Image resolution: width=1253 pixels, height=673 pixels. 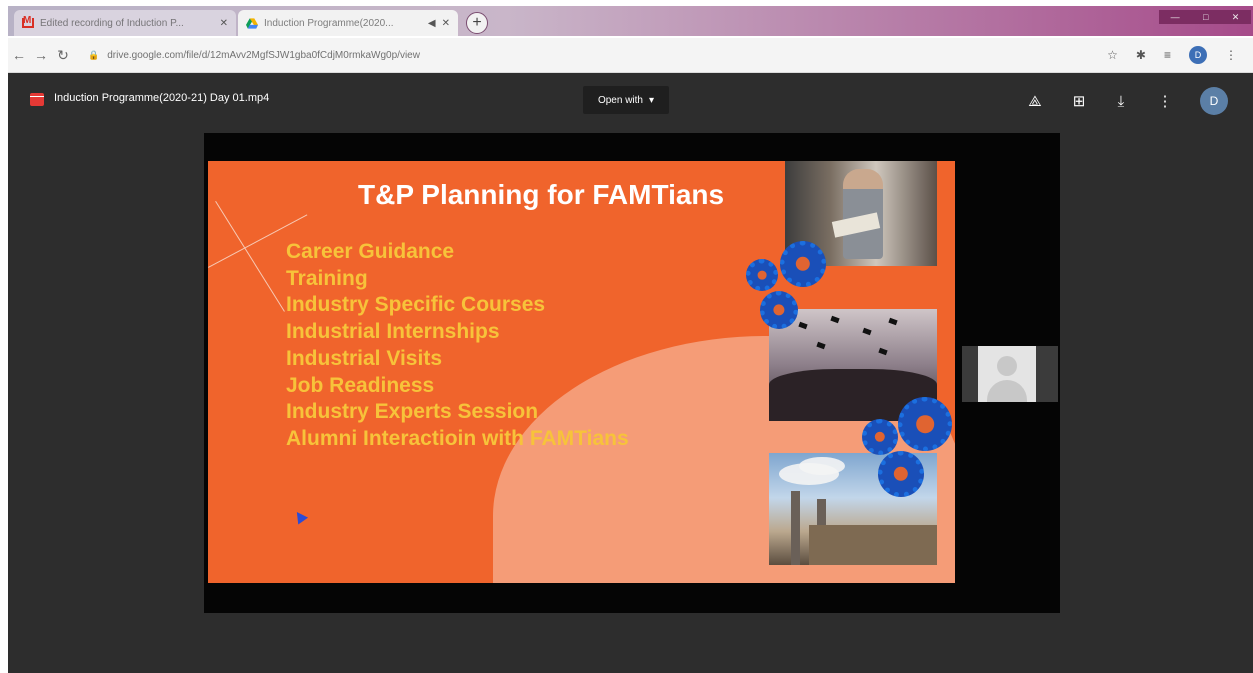 I want to click on close-window-icon: ✕, so click(x=1236, y=17).